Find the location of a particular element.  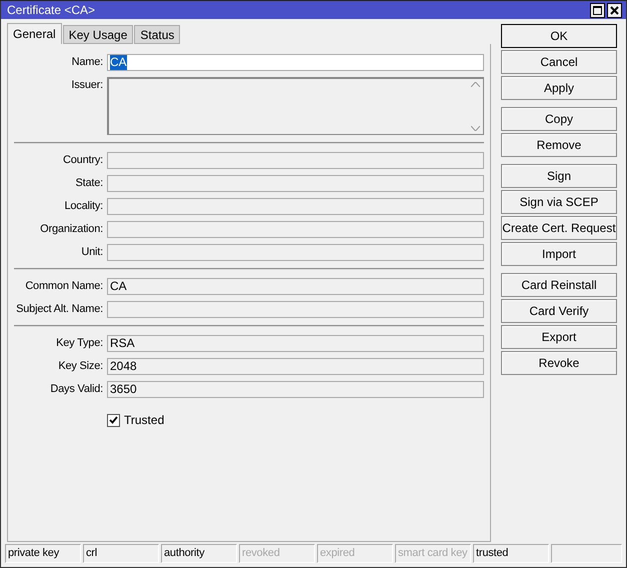

tab: General is located at coordinates (34, 33).